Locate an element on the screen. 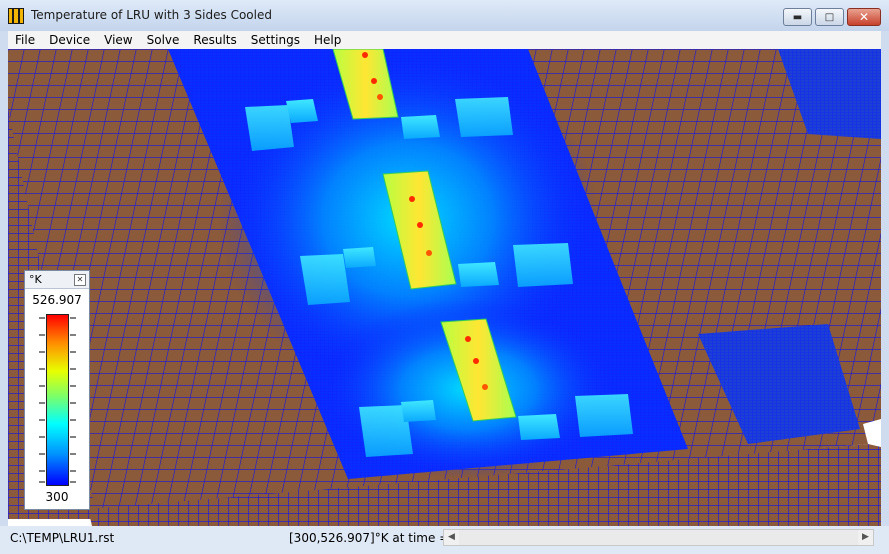  close-button: ✕ is located at coordinates (864, 17).